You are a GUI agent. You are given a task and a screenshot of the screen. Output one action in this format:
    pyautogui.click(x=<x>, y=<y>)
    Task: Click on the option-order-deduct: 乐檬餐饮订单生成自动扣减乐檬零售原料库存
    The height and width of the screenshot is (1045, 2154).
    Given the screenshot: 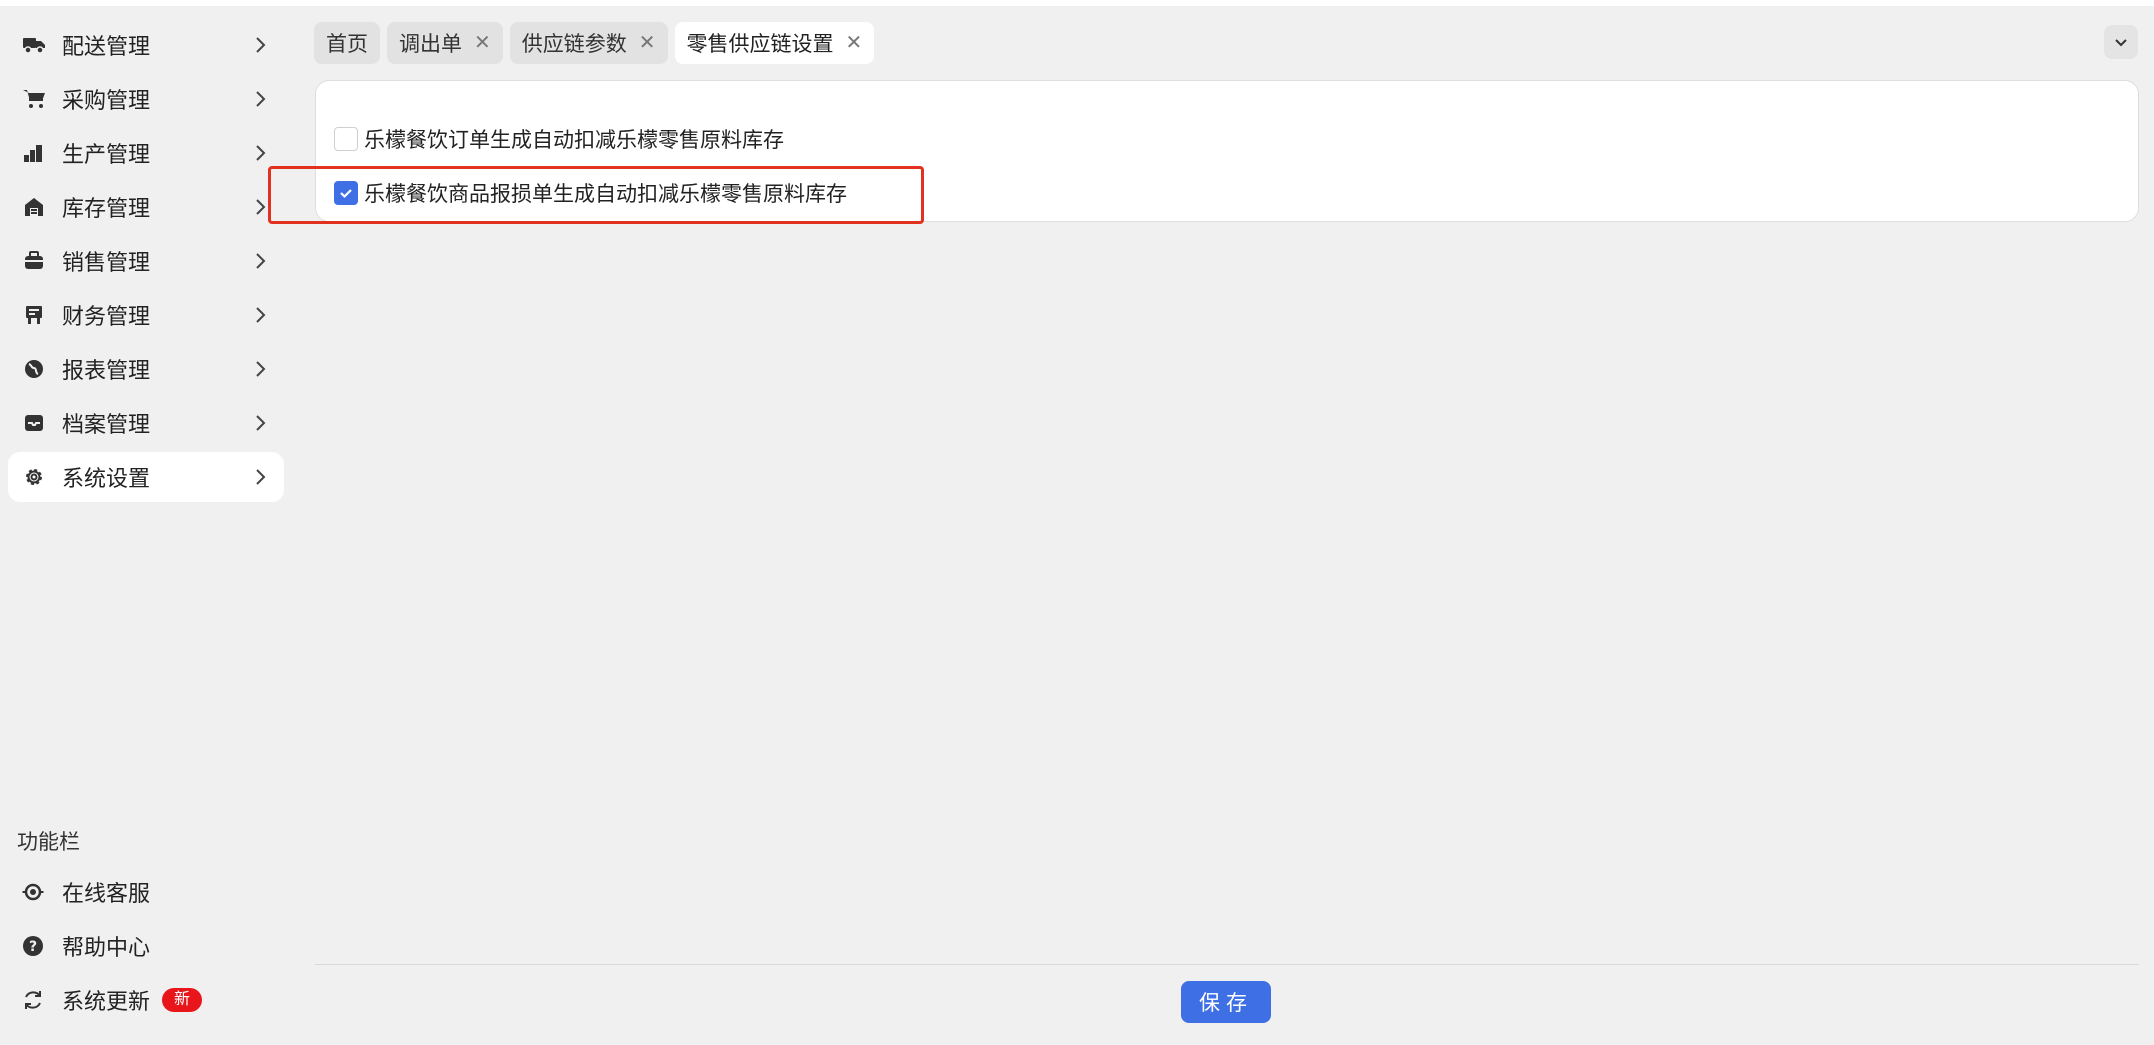 What is the action you would take?
    pyautogui.click(x=559, y=139)
    